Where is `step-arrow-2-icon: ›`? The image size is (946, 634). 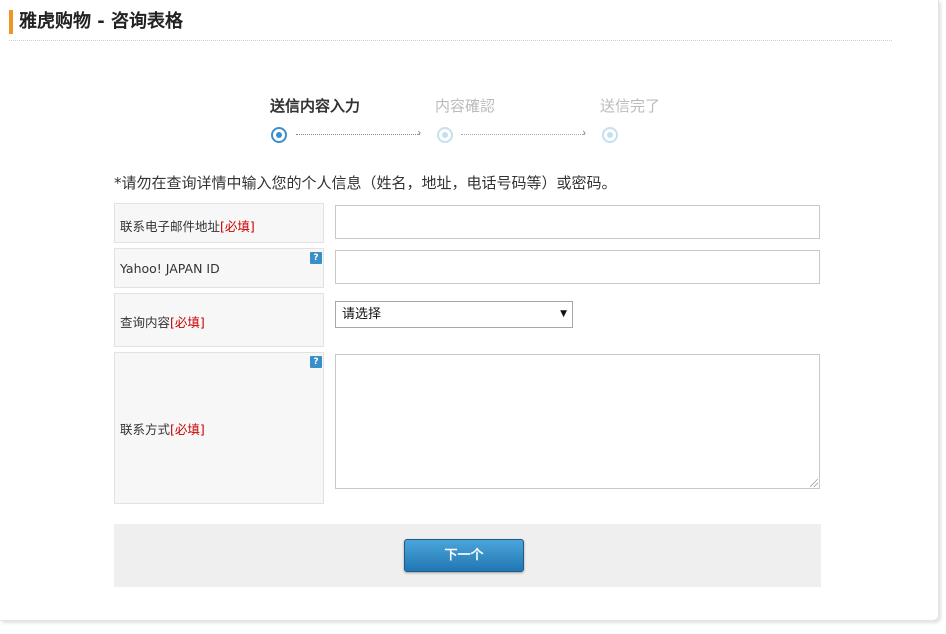
step-arrow-2-icon: › is located at coordinates (584, 132).